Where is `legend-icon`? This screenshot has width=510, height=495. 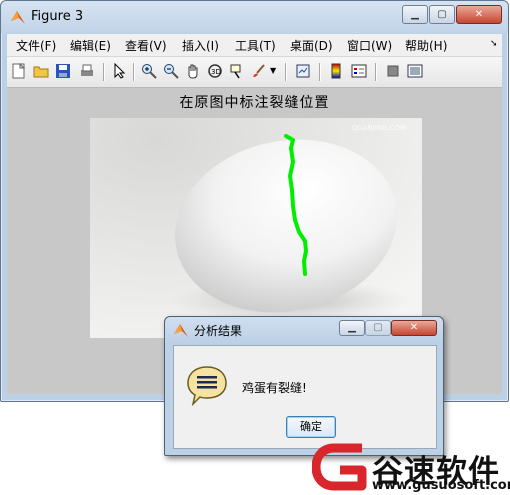
legend-icon is located at coordinates (359, 71).